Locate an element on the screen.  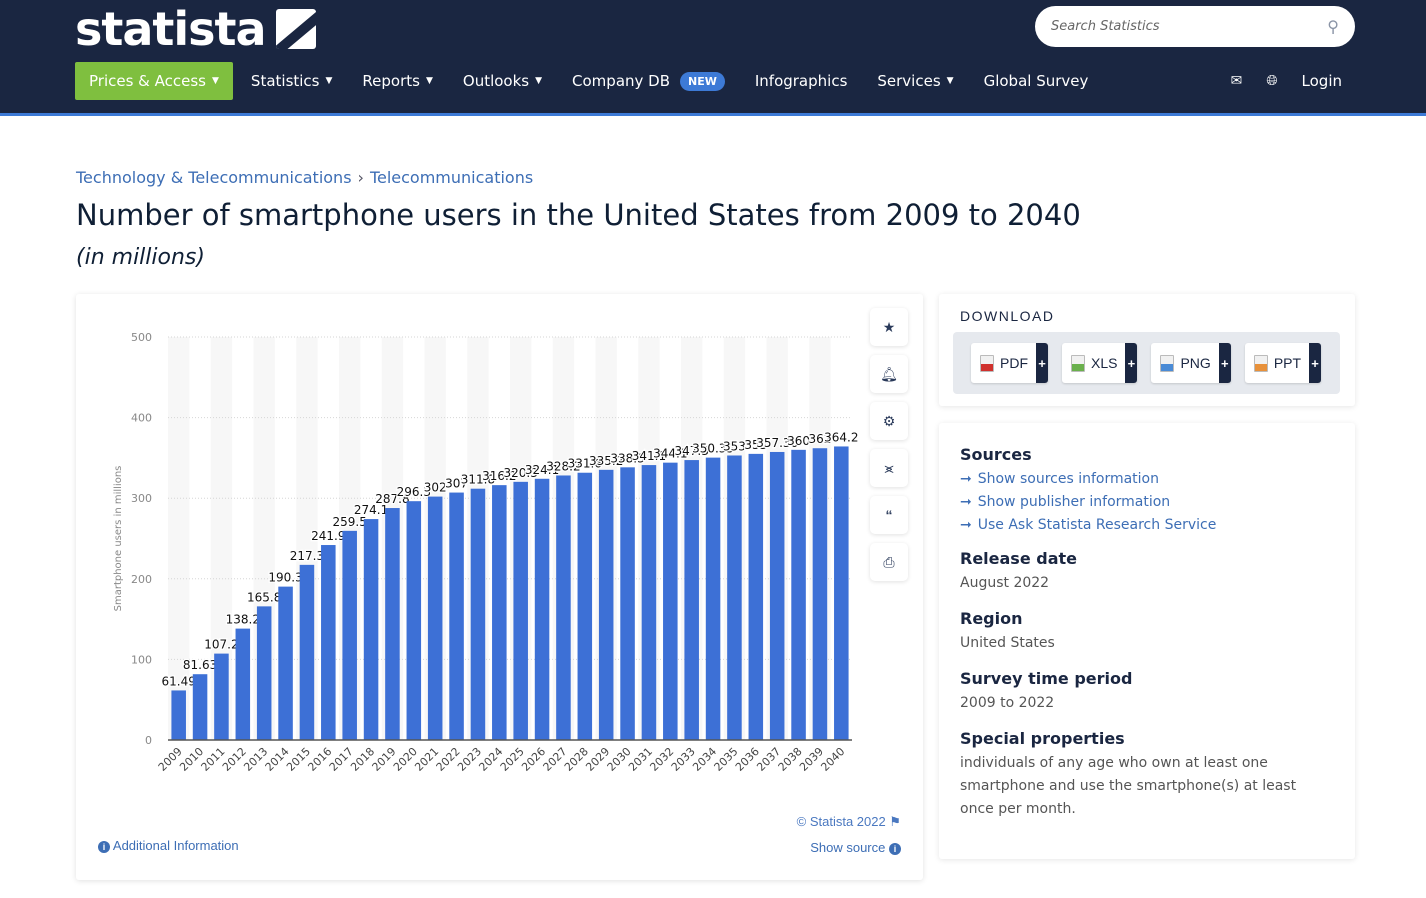
login-link: Login is located at coordinates (1322, 81).